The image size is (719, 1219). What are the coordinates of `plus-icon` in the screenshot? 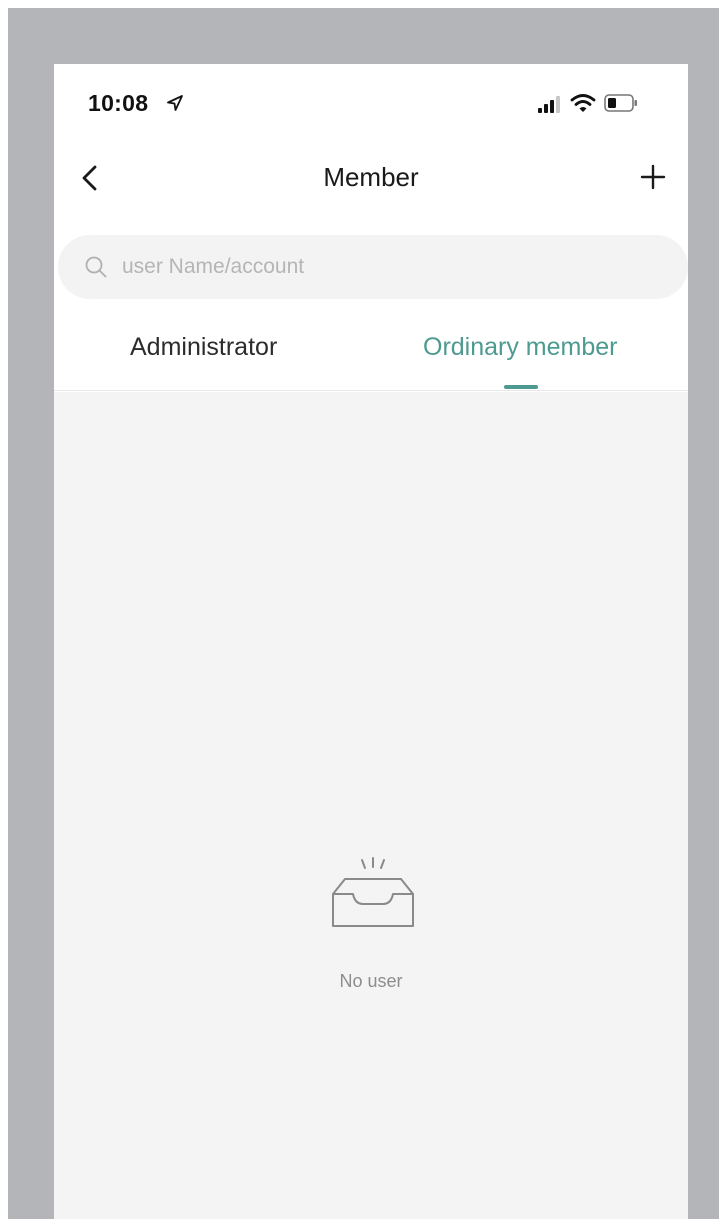 It's located at (653, 177).